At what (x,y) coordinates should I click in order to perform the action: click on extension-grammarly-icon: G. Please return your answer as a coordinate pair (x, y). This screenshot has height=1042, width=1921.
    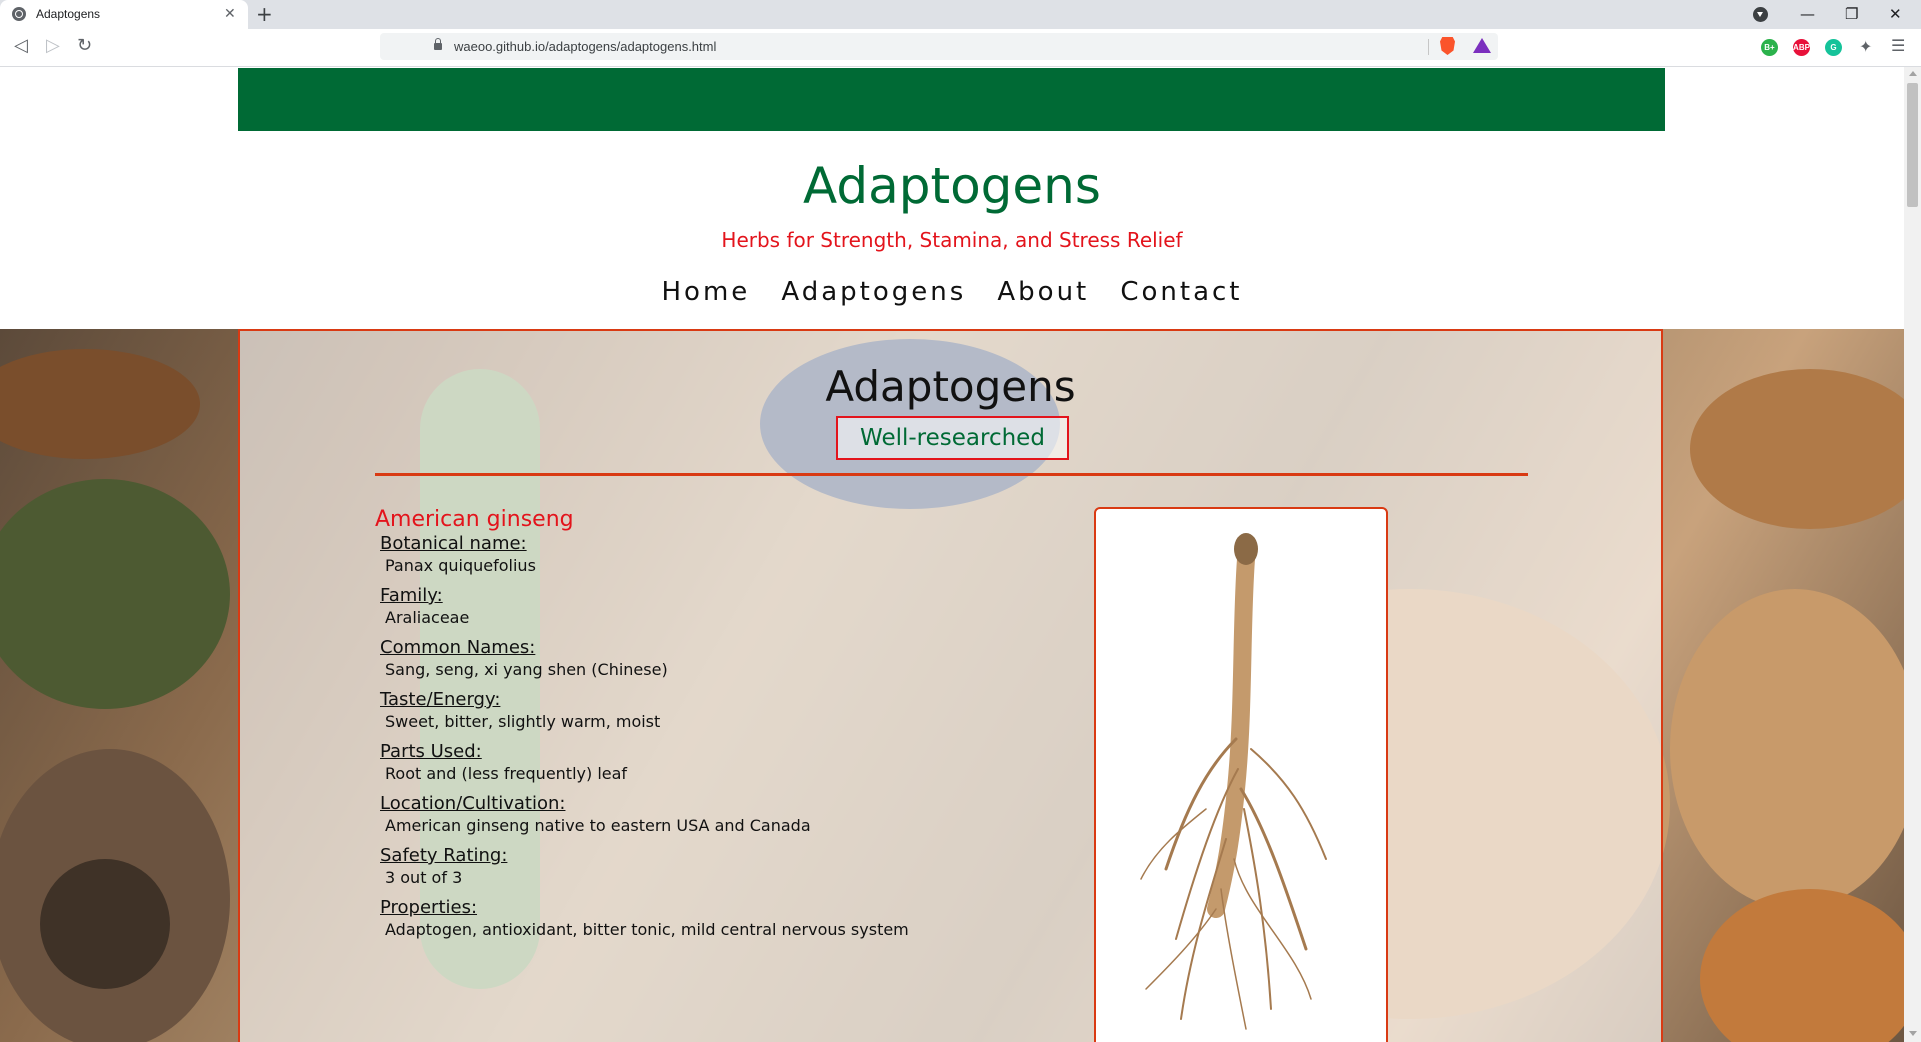
    Looking at the image, I should click on (1833, 47).